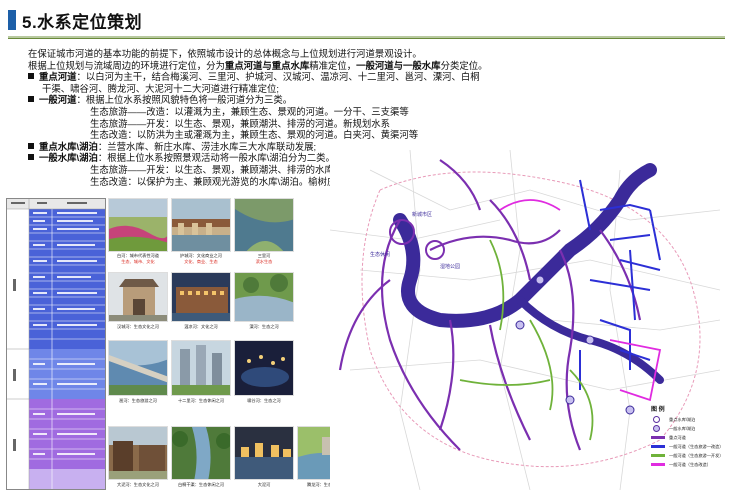  I want to click on photo-shierli-river, so click(264, 297).